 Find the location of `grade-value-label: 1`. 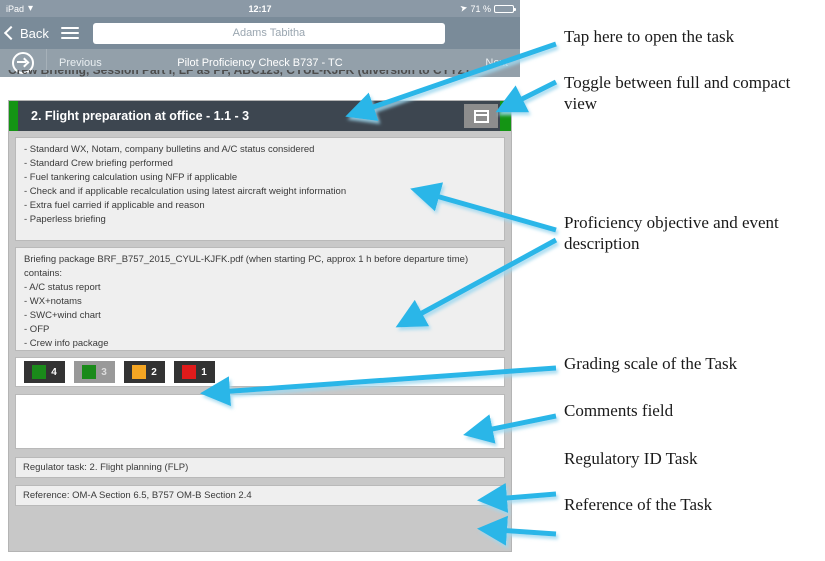

grade-value-label: 1 is located at coordinates (204, 372).